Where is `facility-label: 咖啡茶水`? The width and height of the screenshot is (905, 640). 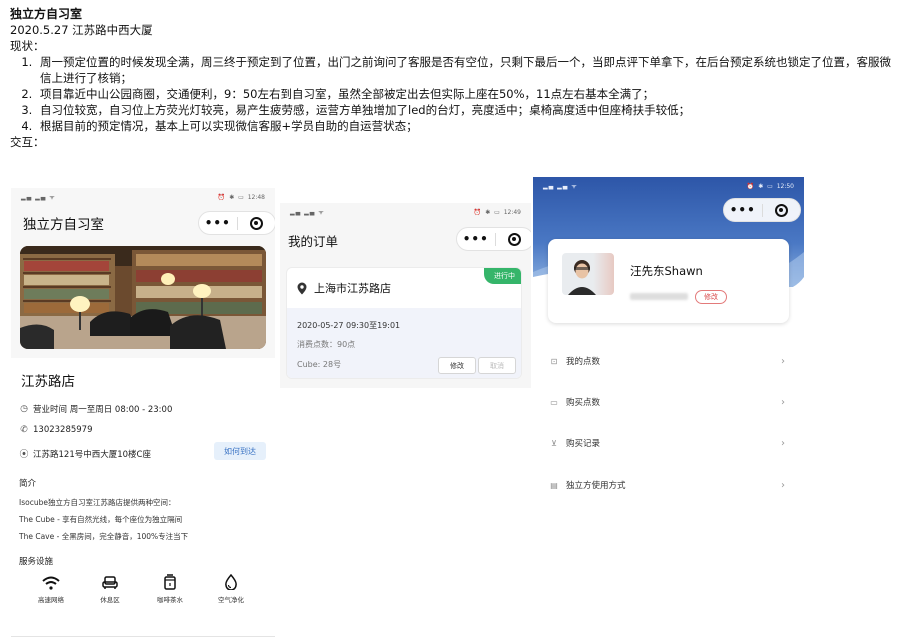
facility-label: 咖啡茶水 is located at coordinates (170, 600).